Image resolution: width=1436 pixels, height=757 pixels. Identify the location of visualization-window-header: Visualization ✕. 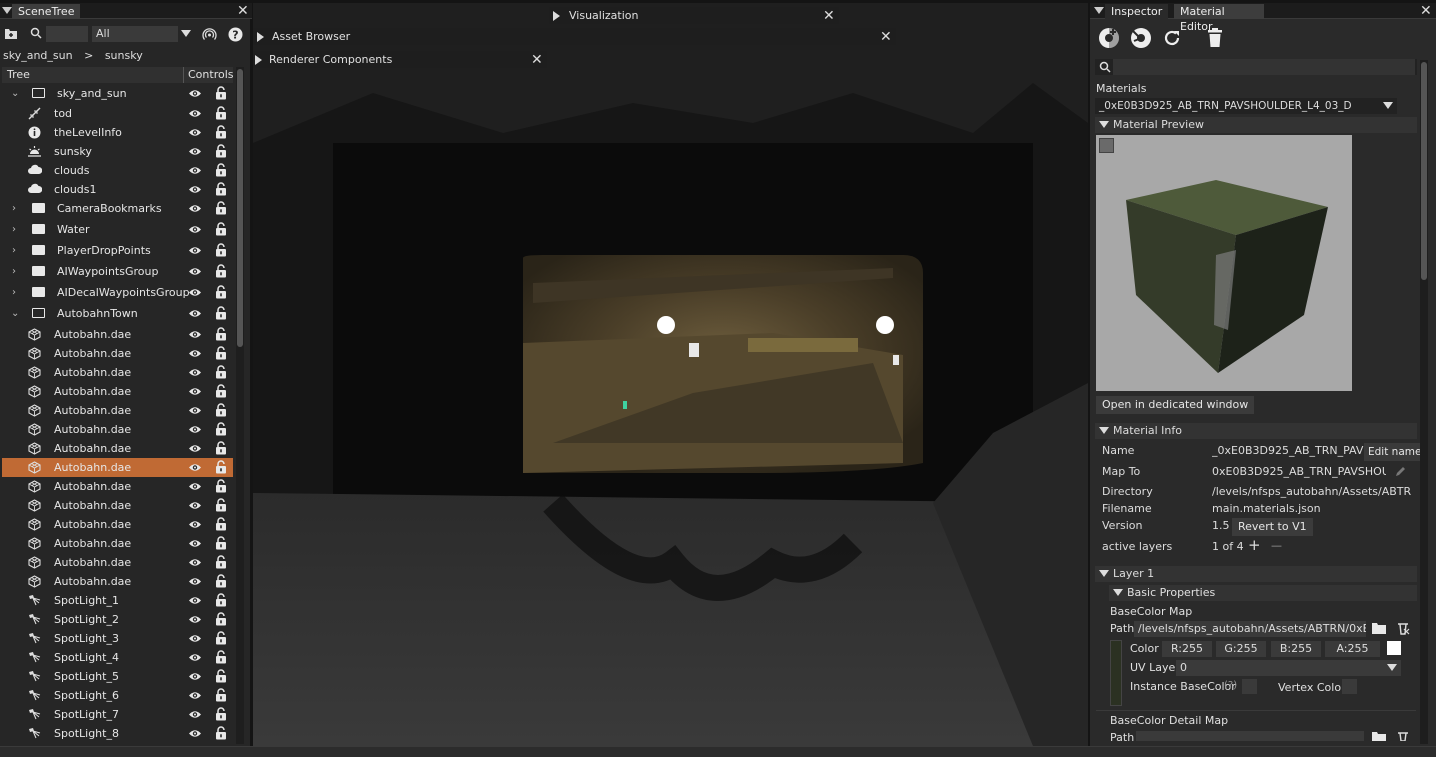
(694, 15).